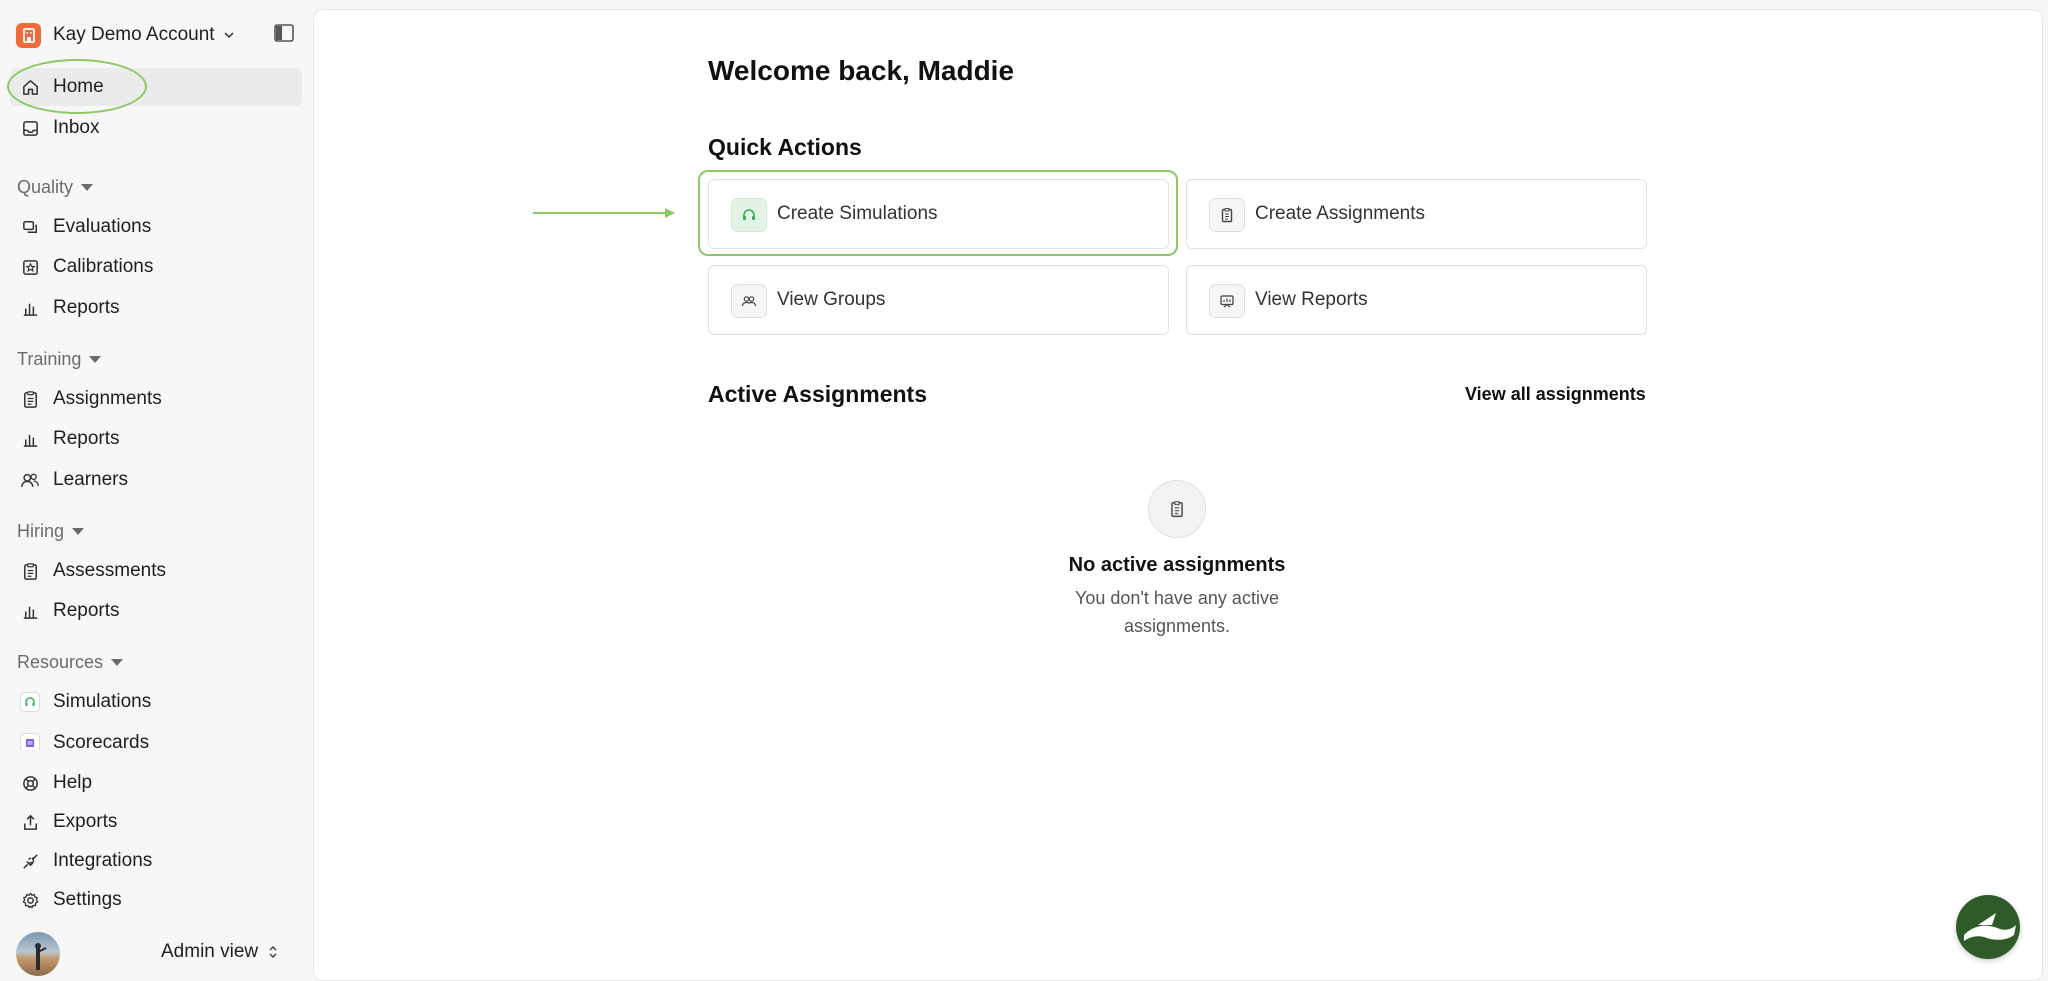 The width and height of the screenshot is (2048, 981). I want to click on inbox-icon, so click(30, 128).